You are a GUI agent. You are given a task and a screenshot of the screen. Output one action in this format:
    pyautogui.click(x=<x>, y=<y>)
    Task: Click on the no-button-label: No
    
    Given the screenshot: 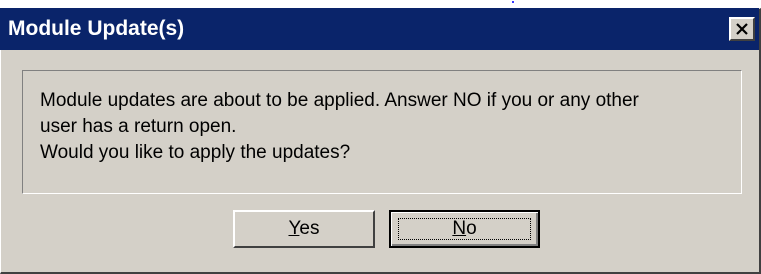 What is the action you would take?
    pyautogui.click(x=464, y=229)
    